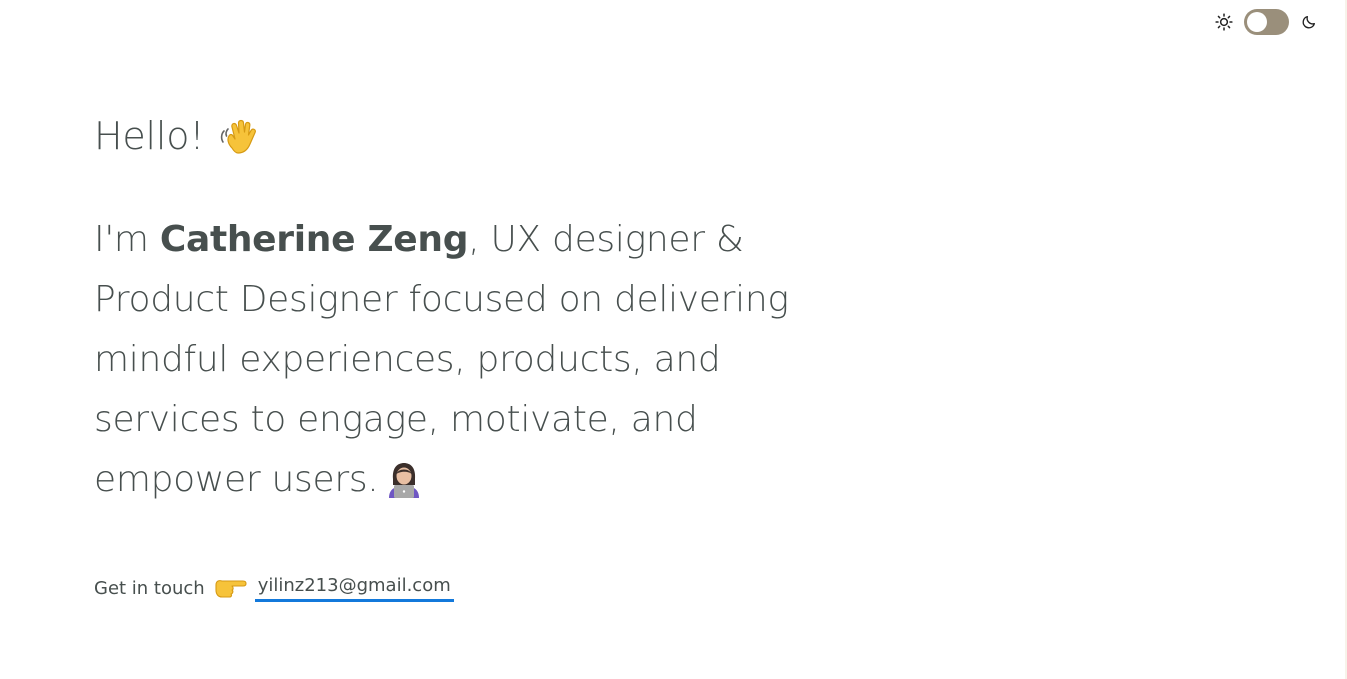 This screenshot has width=1347, height=679. Describe the element at coordinates (1257, 22) in the screenshot. I see `toggle-knob` at that location.